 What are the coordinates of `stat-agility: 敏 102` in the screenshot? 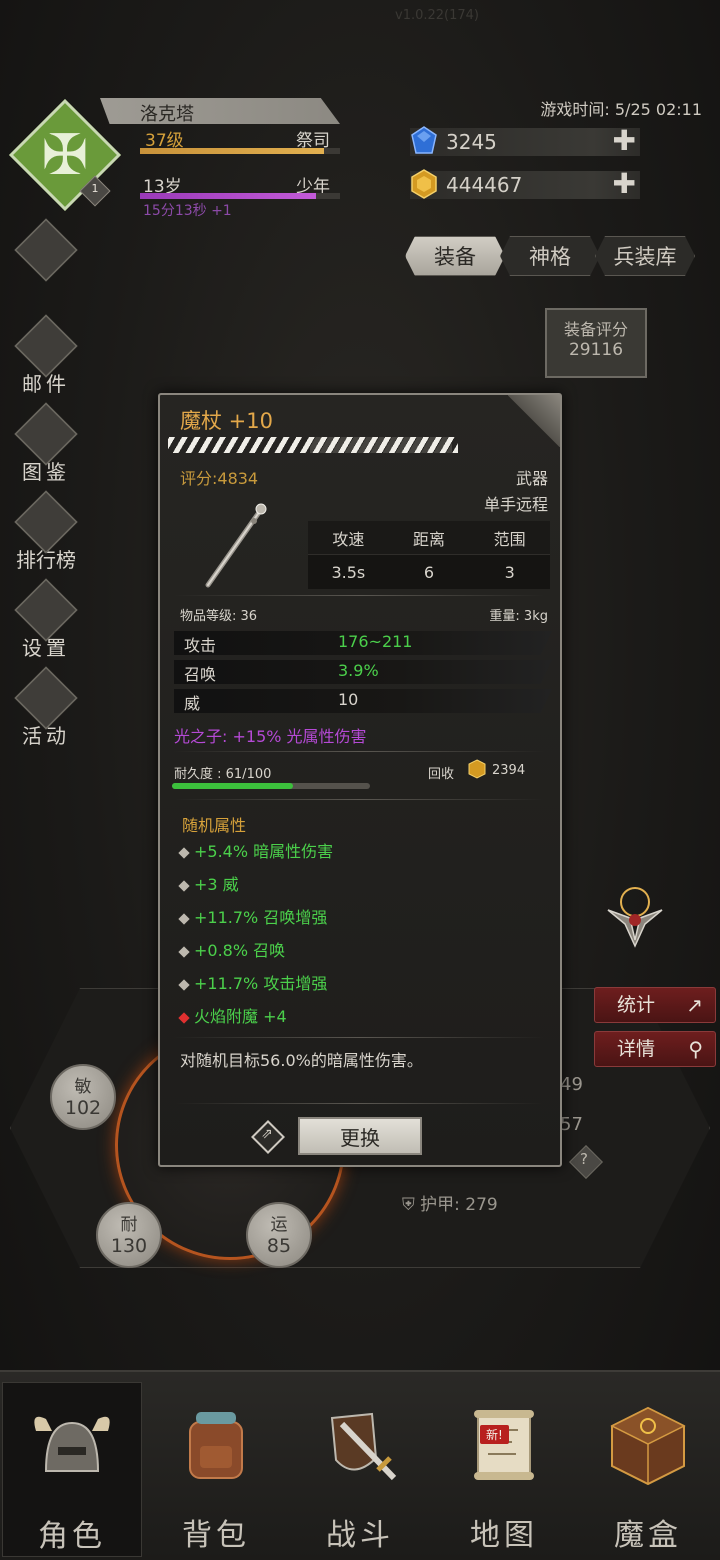 It's located at (83, 1097).